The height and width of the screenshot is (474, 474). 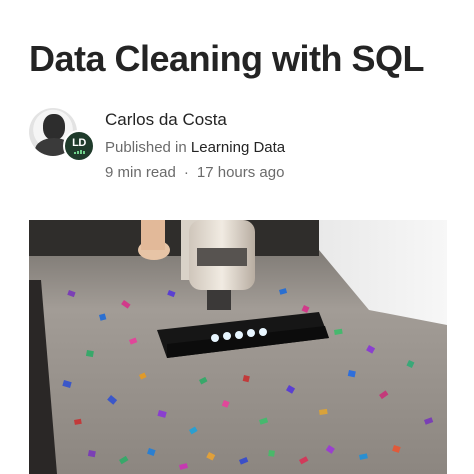 I want to click on publication-logo-text: LD, so click(x=79, y=143).